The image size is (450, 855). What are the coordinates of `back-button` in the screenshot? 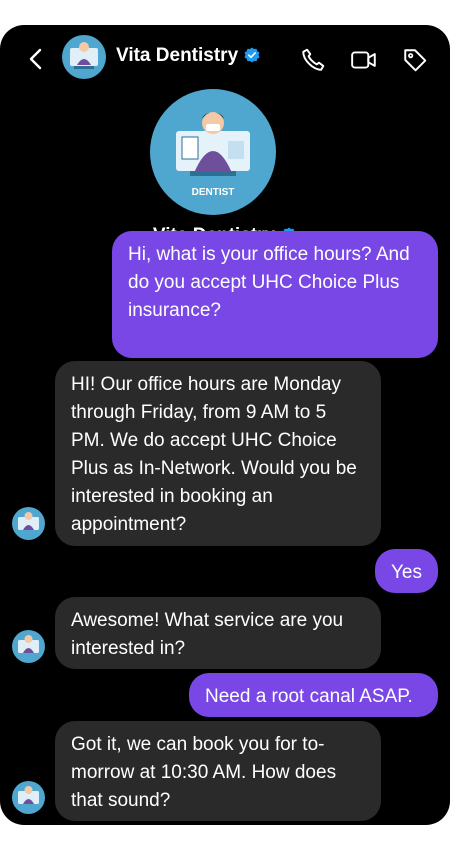 It's located at (36, 59).